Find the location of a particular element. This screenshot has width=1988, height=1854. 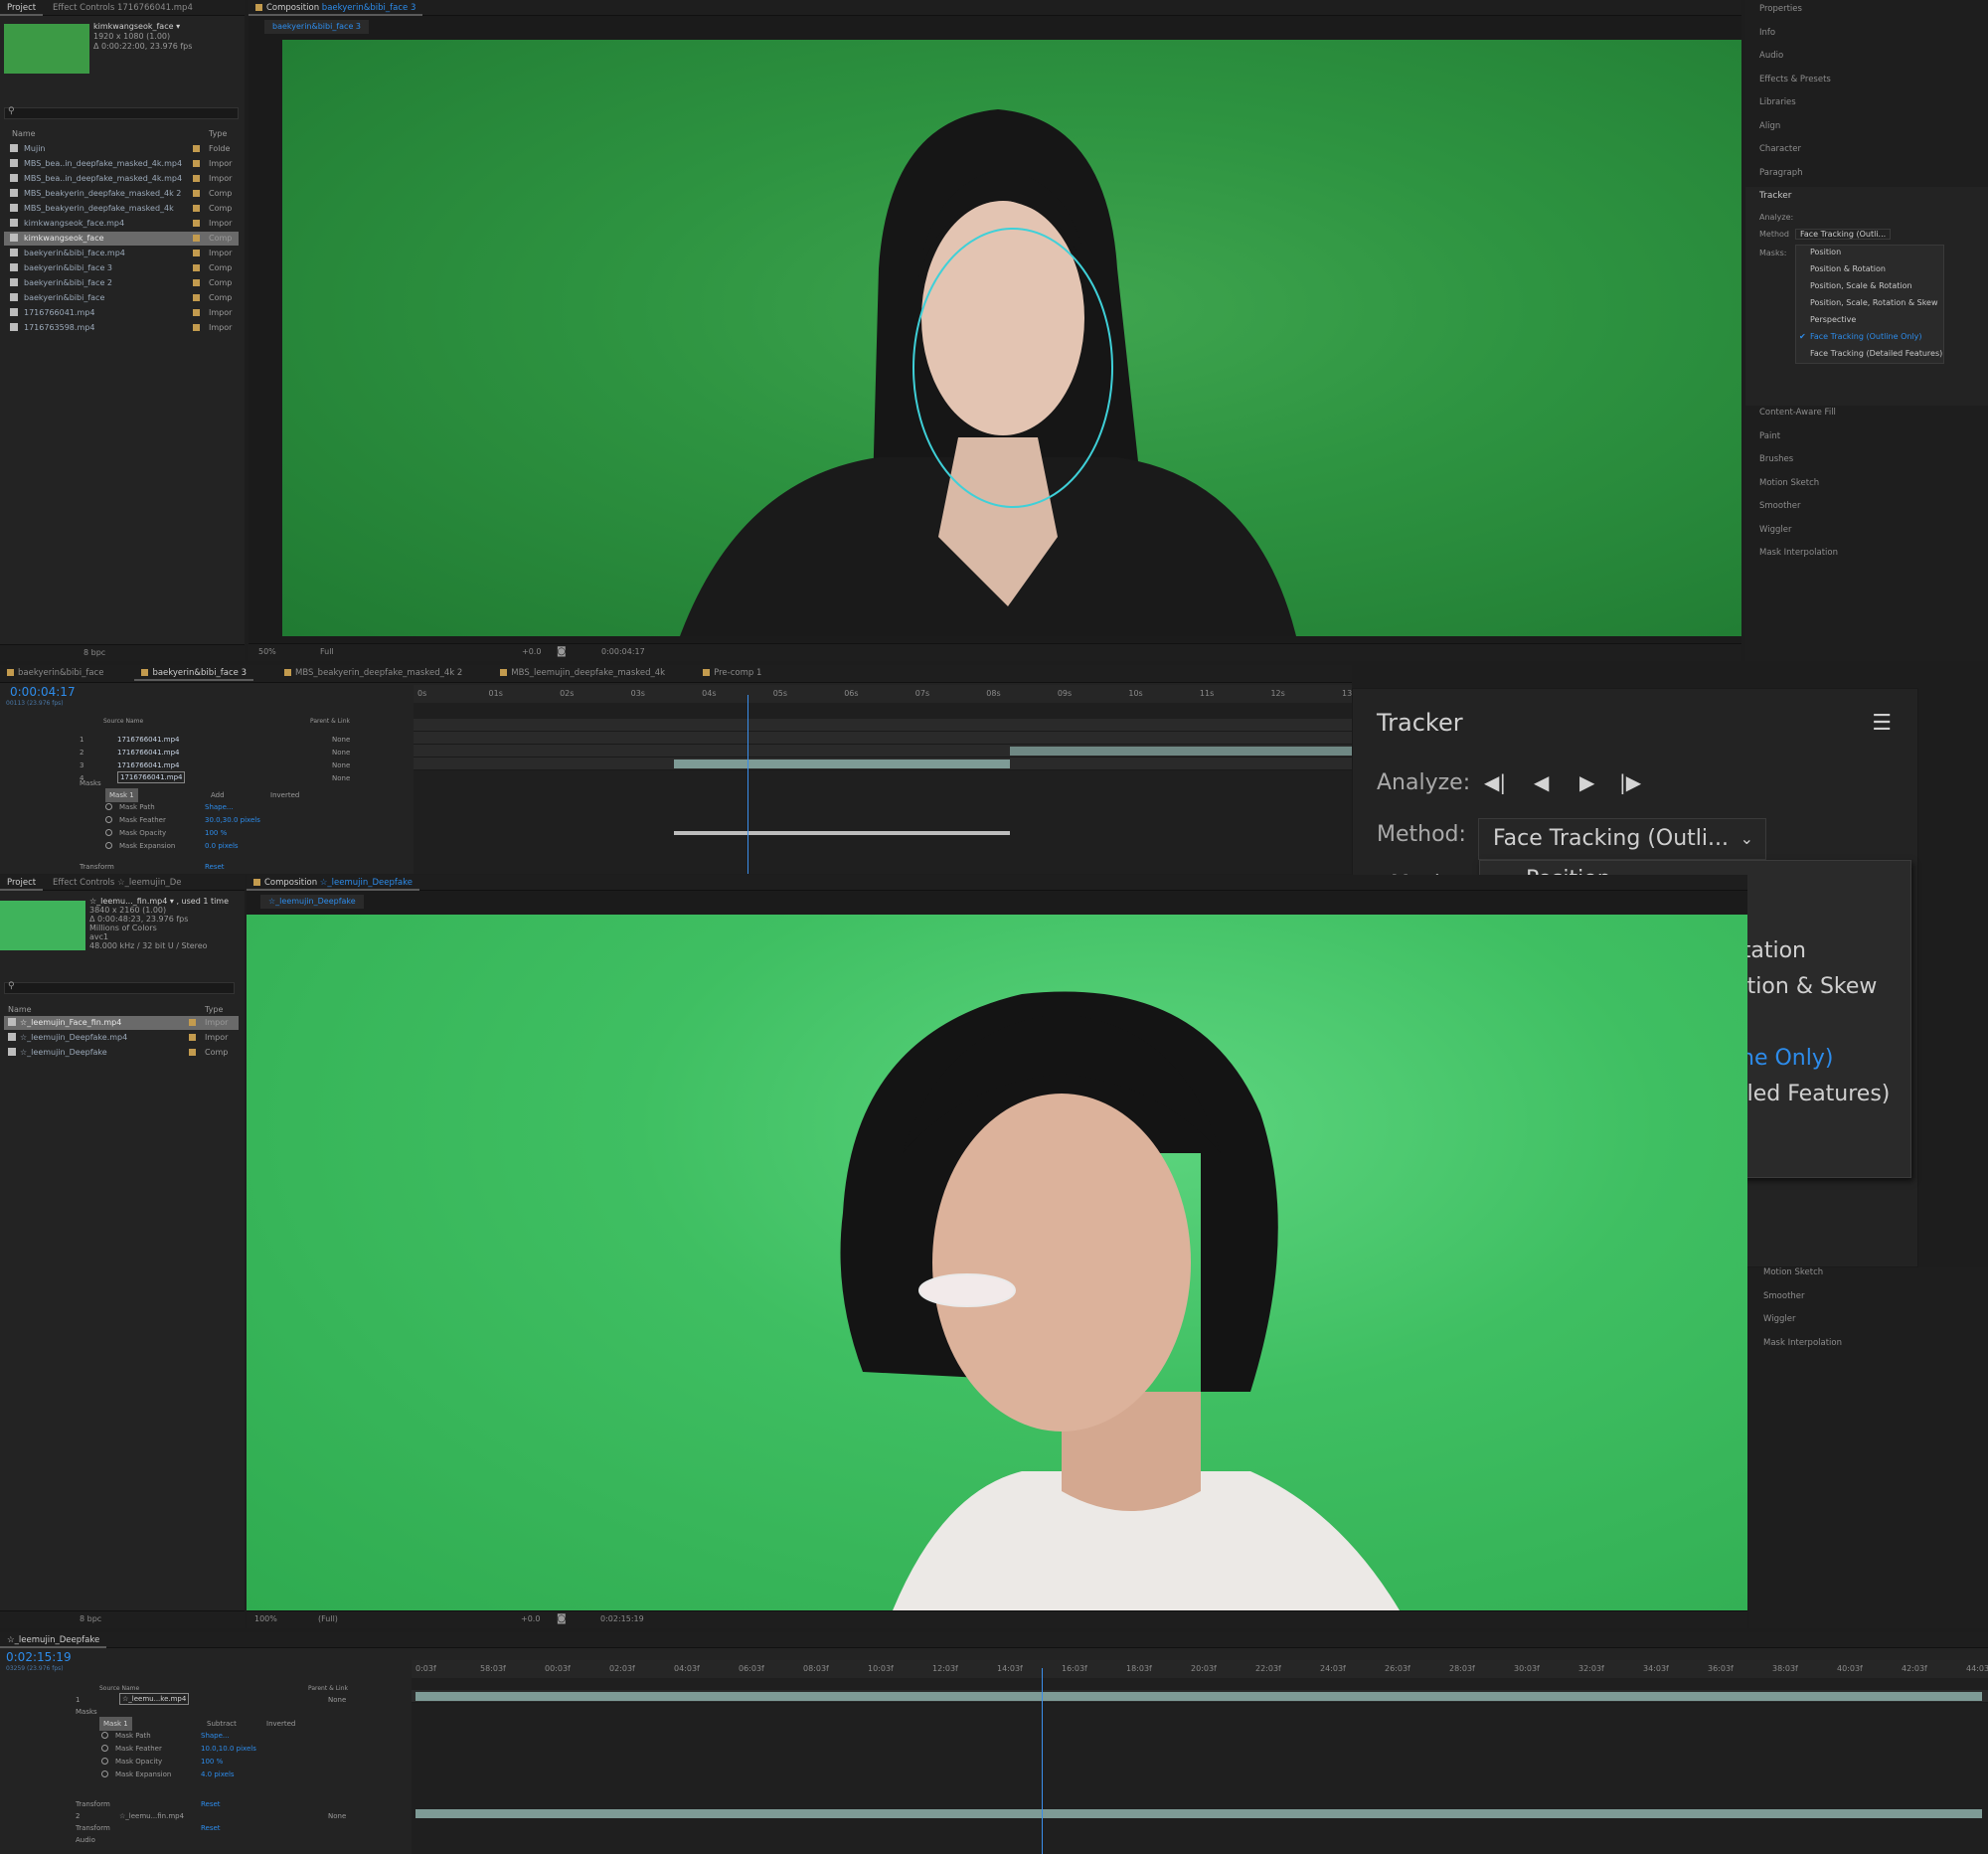

col-name-header: Name is located at coordinates (24, 134).